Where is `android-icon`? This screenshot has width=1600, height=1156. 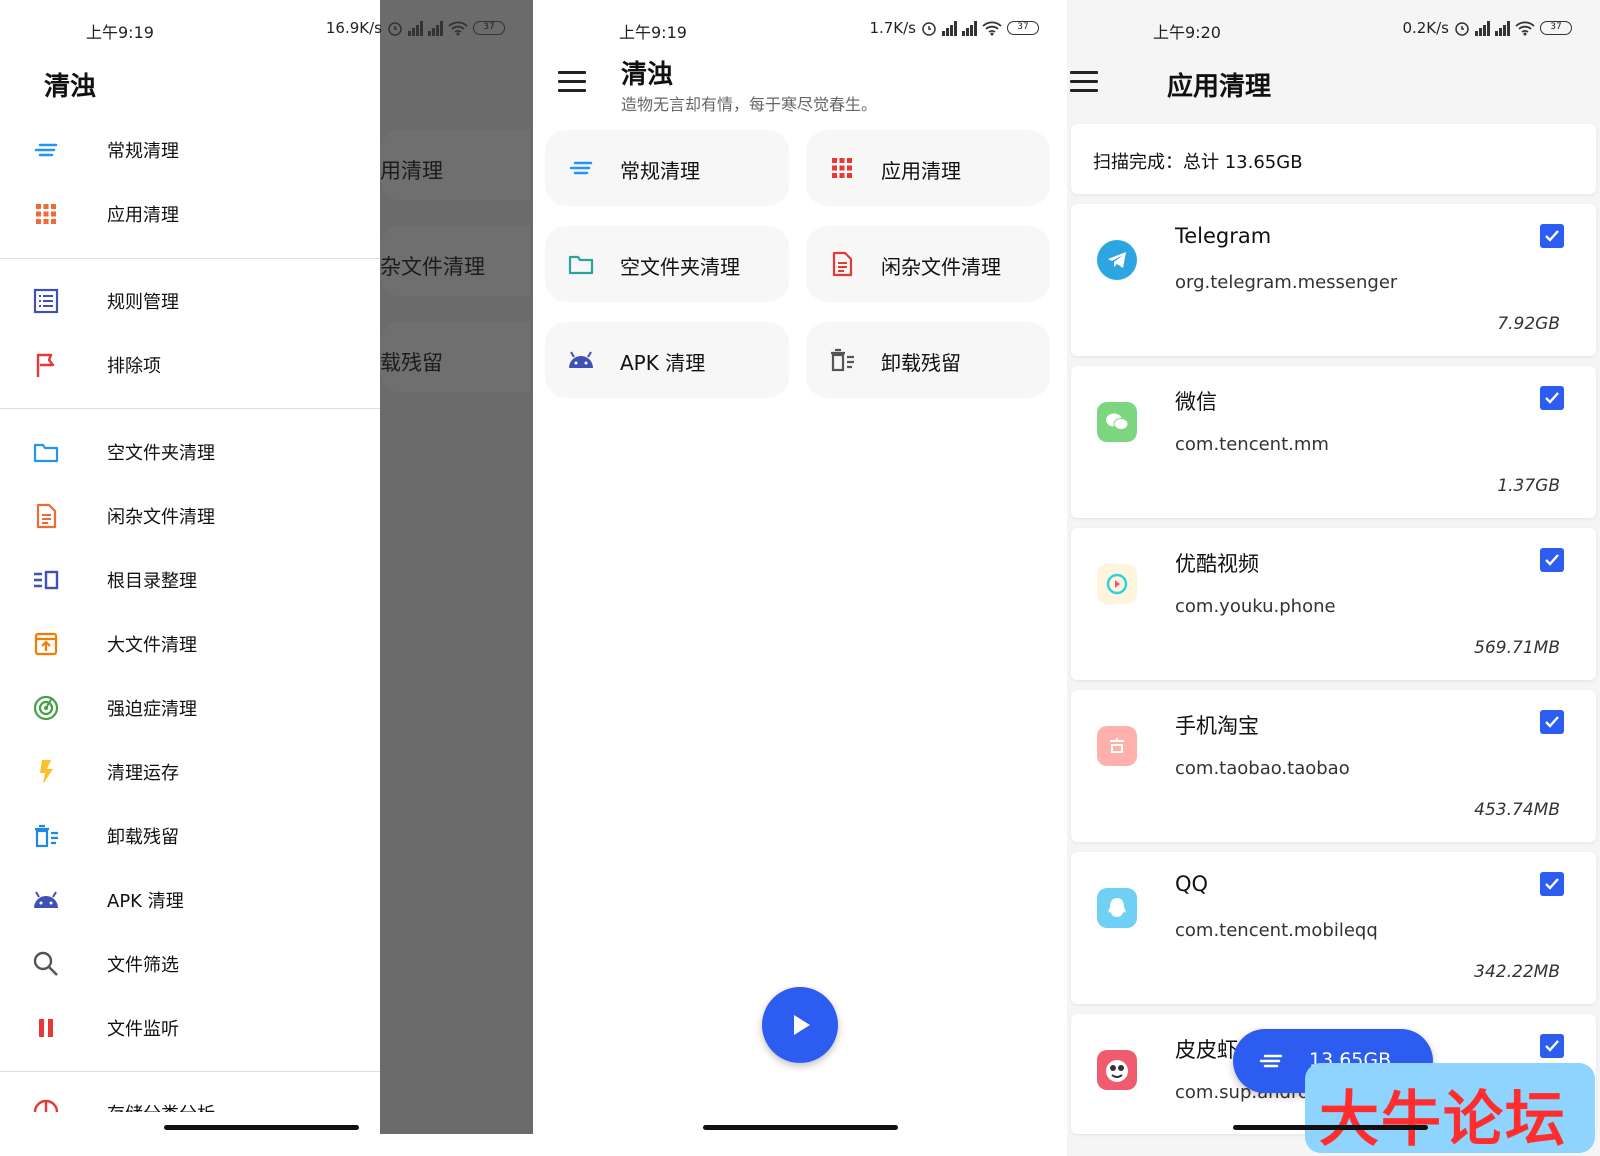
android-icon is located at coordinates (46, 899).